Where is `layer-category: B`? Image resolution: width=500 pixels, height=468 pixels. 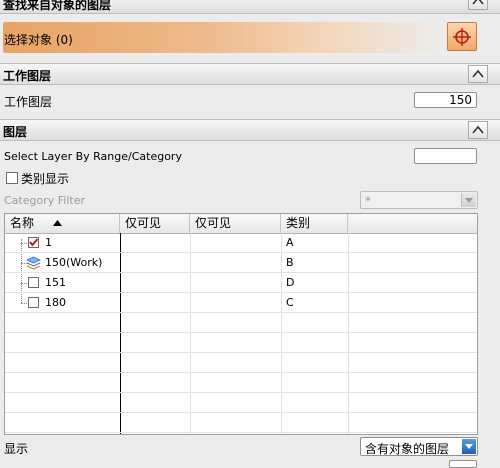 layer-category: B is located at coordinates (290, 262).